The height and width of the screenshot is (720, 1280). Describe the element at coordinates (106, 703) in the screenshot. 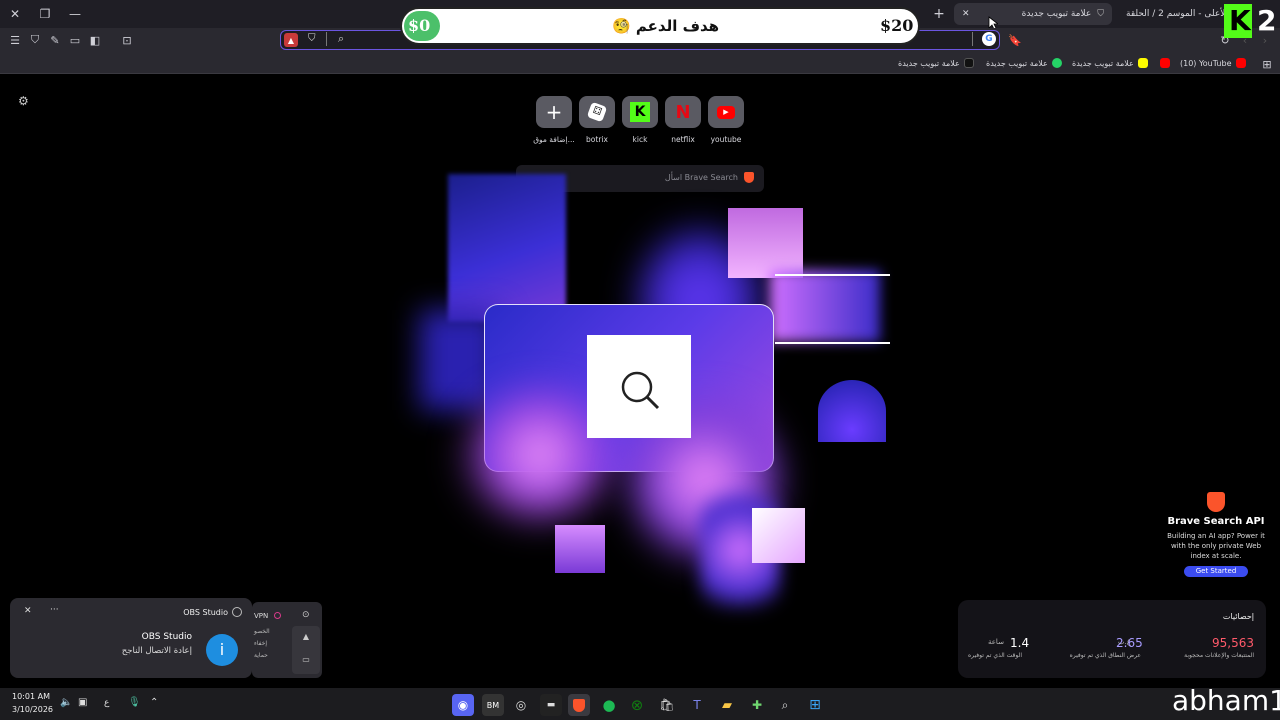

I see `input-language: ع` at that location.